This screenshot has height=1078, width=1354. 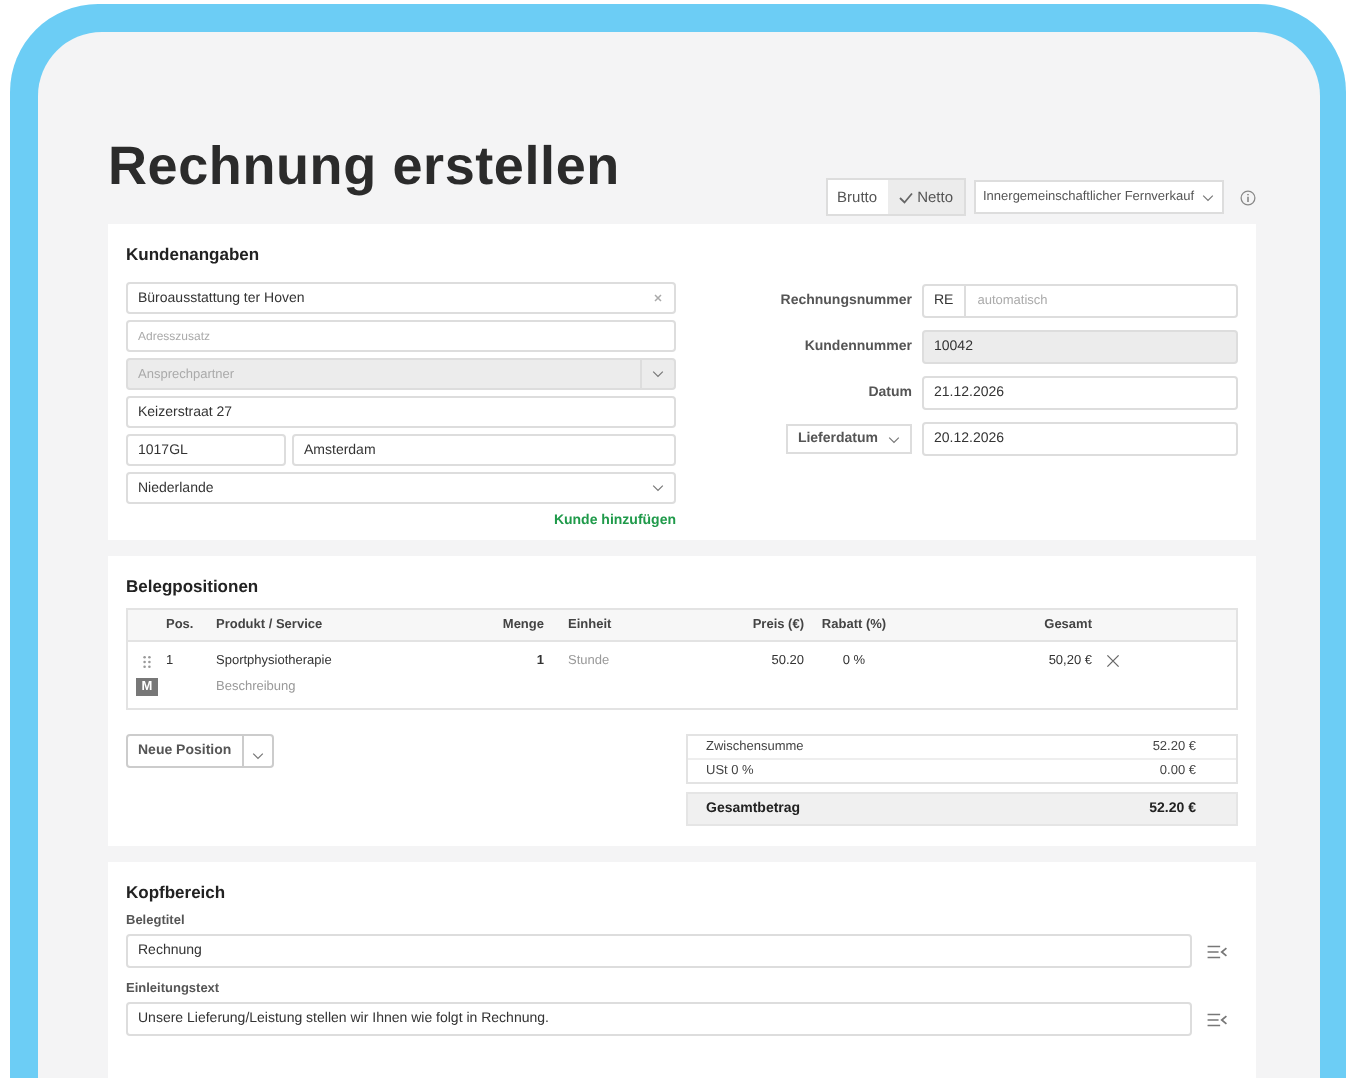 I want to click on section-heading: Belegpositionen, so click(x=193, y=586).